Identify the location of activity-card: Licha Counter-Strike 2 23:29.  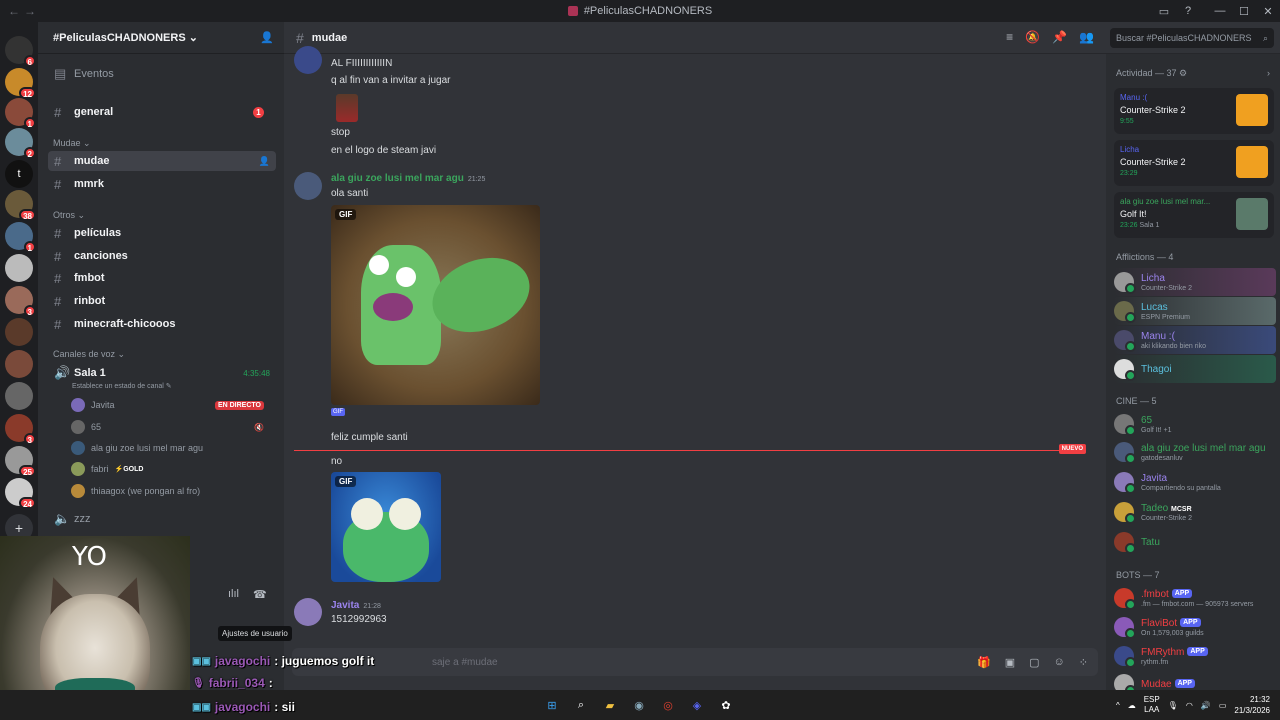
(1194, 163).